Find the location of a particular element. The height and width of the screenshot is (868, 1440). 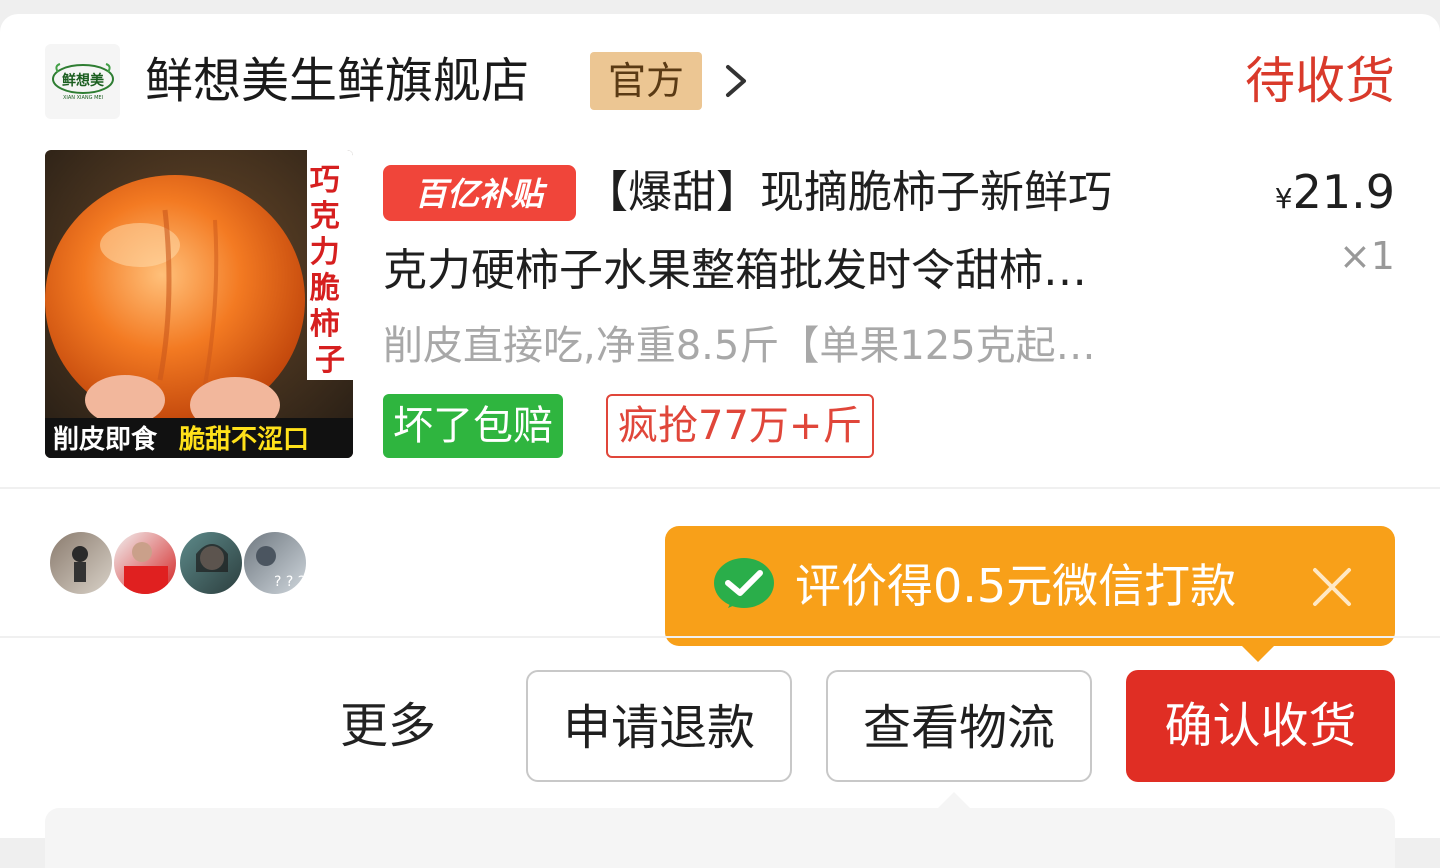

bottom-strip-arrow is located at coordinates (954, 800).